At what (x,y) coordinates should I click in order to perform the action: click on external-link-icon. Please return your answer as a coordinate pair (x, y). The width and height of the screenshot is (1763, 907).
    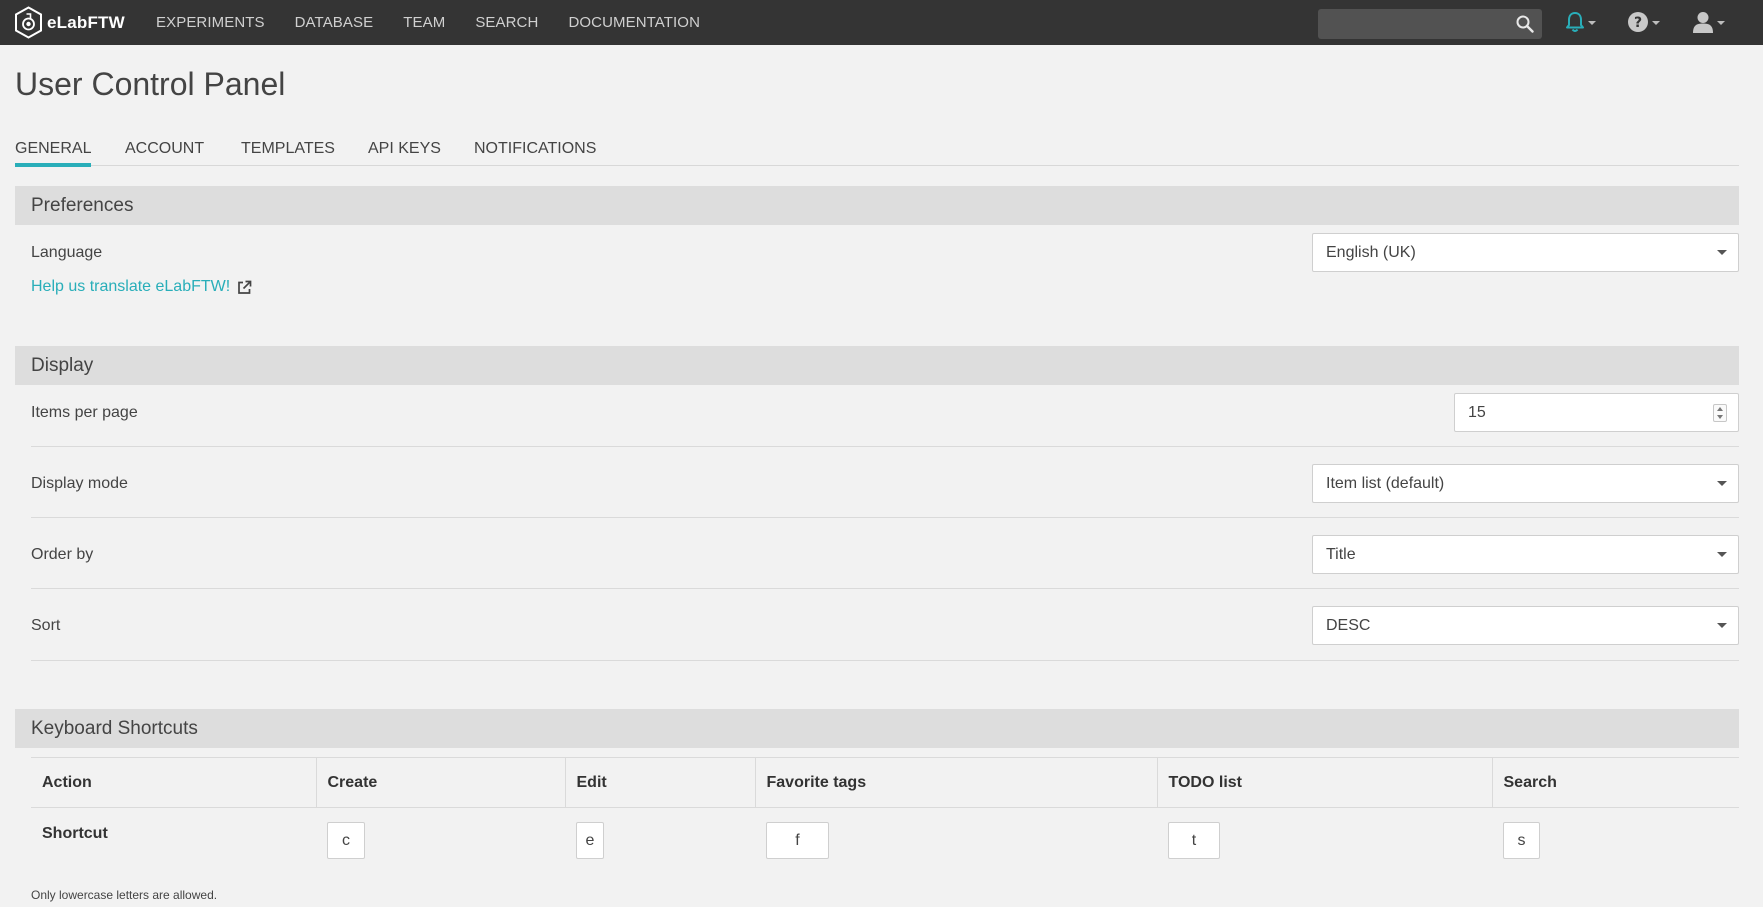
    Looking at the image, I should click on (245, 287).